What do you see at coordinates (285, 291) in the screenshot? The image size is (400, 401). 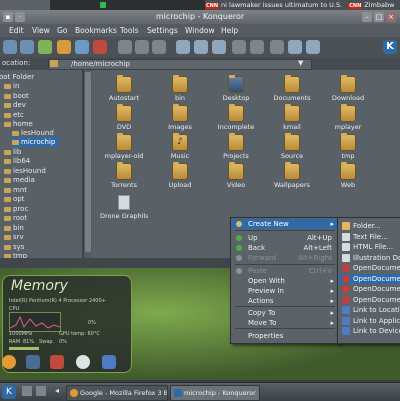 I see `context-menu-item: Preview In ▸` at bounding box center [285, 291].